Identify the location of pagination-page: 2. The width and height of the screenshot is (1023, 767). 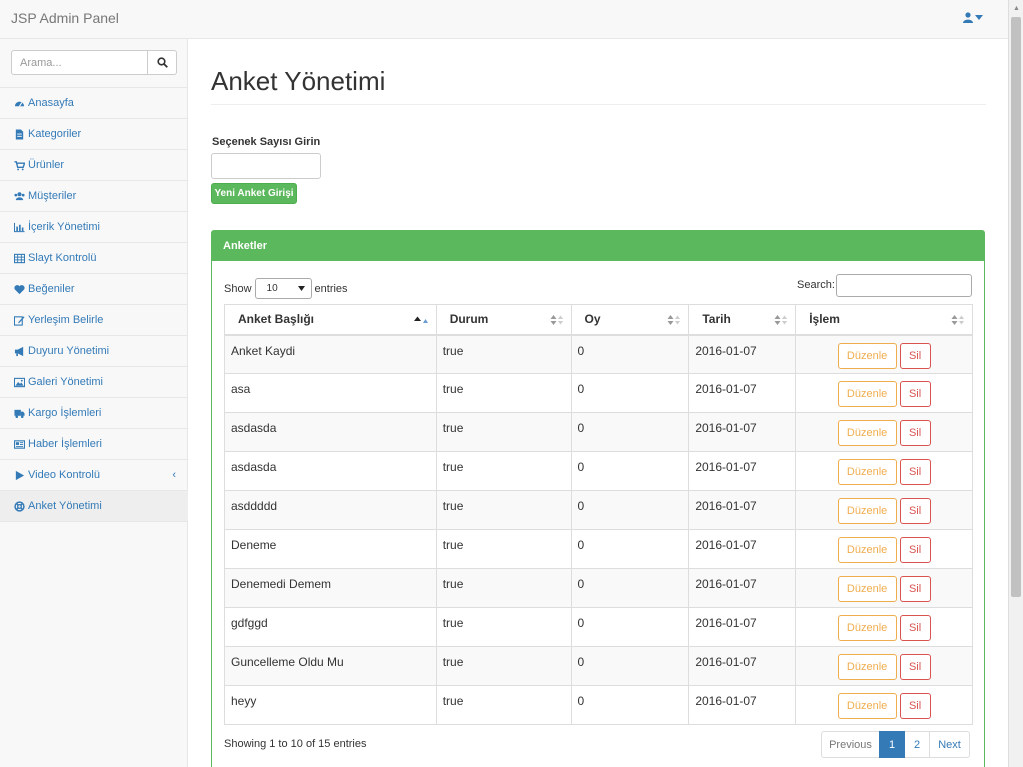
(917, 744).